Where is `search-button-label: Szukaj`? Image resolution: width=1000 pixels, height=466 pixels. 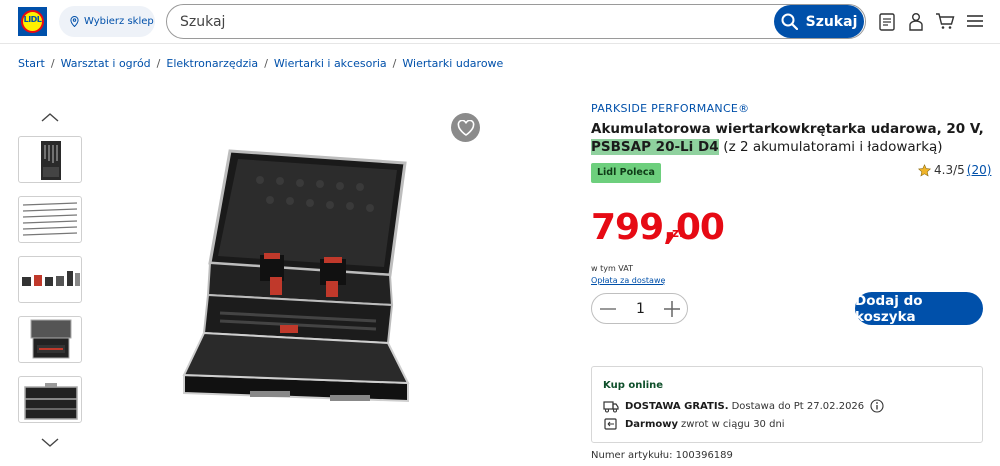
search-button-label: Szukaj is located at coordinates (831, 21).